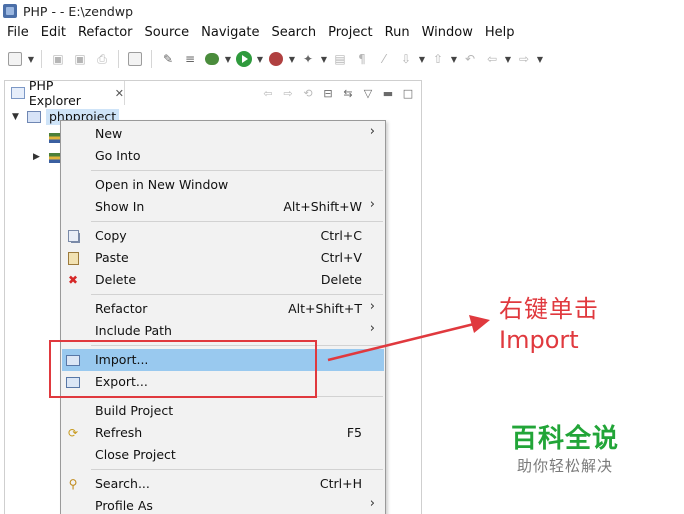 This screenshot has width=684, height=514. What do you see at coordinates (119, 432) in the screenshot?
I see `menu-item-label: Refresh` at bounding box center [119, 432].